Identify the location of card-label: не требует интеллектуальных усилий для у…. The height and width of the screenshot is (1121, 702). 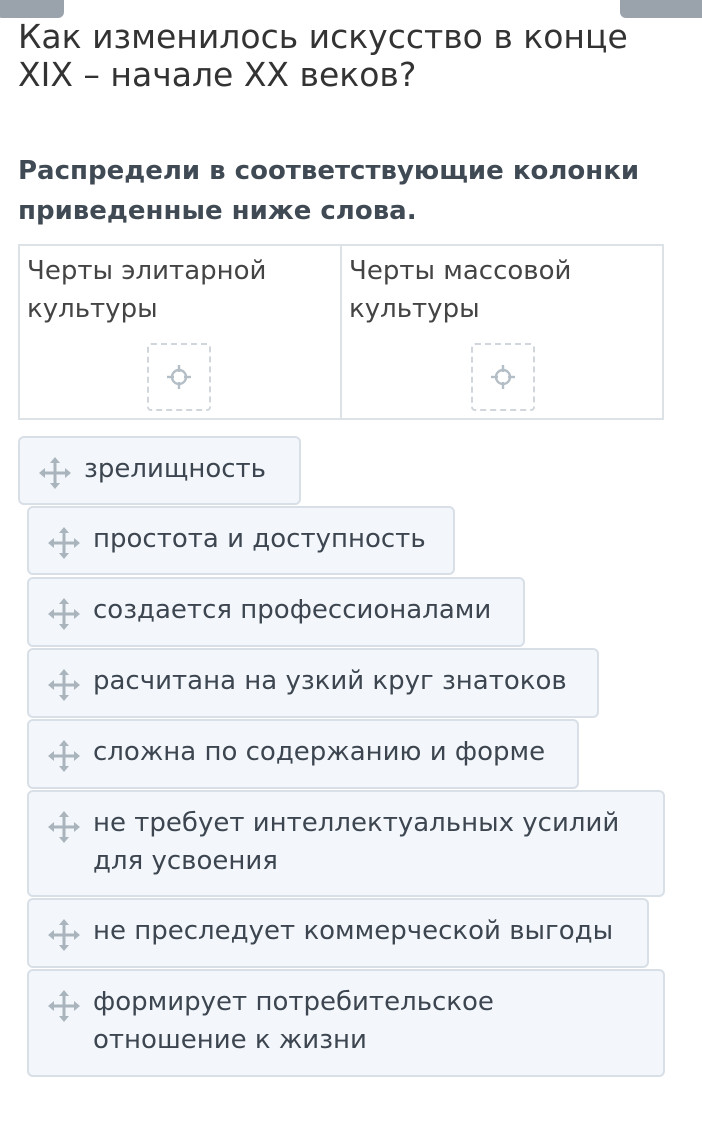
(356, 842).